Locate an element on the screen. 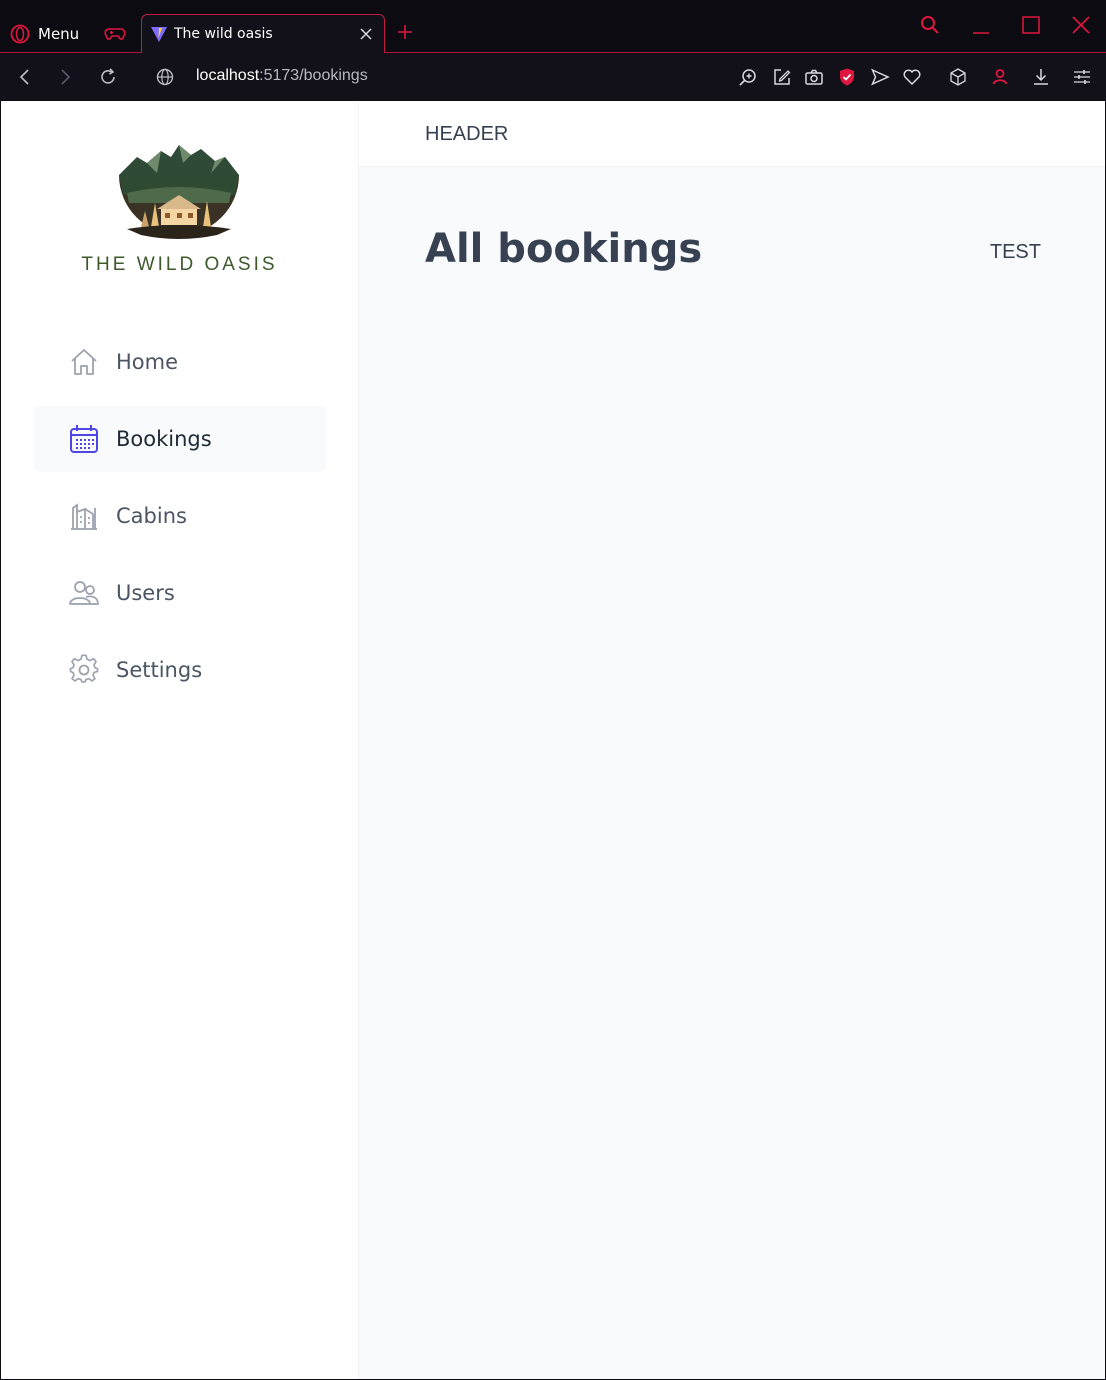 The width and height of the screenshot is (1106, 1380). url-host: localhost is located at coordinates (228, 75).